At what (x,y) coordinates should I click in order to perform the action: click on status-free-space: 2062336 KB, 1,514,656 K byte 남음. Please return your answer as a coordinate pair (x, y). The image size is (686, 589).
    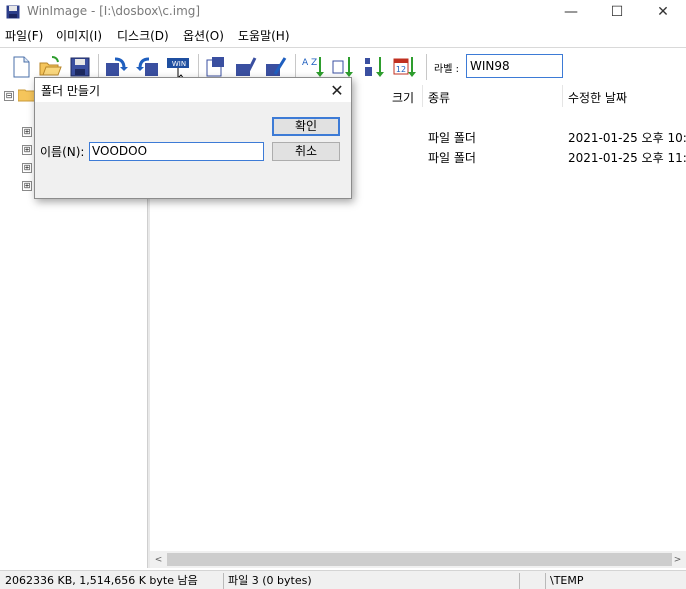
    Looking at the image, I should click on (101, 580).